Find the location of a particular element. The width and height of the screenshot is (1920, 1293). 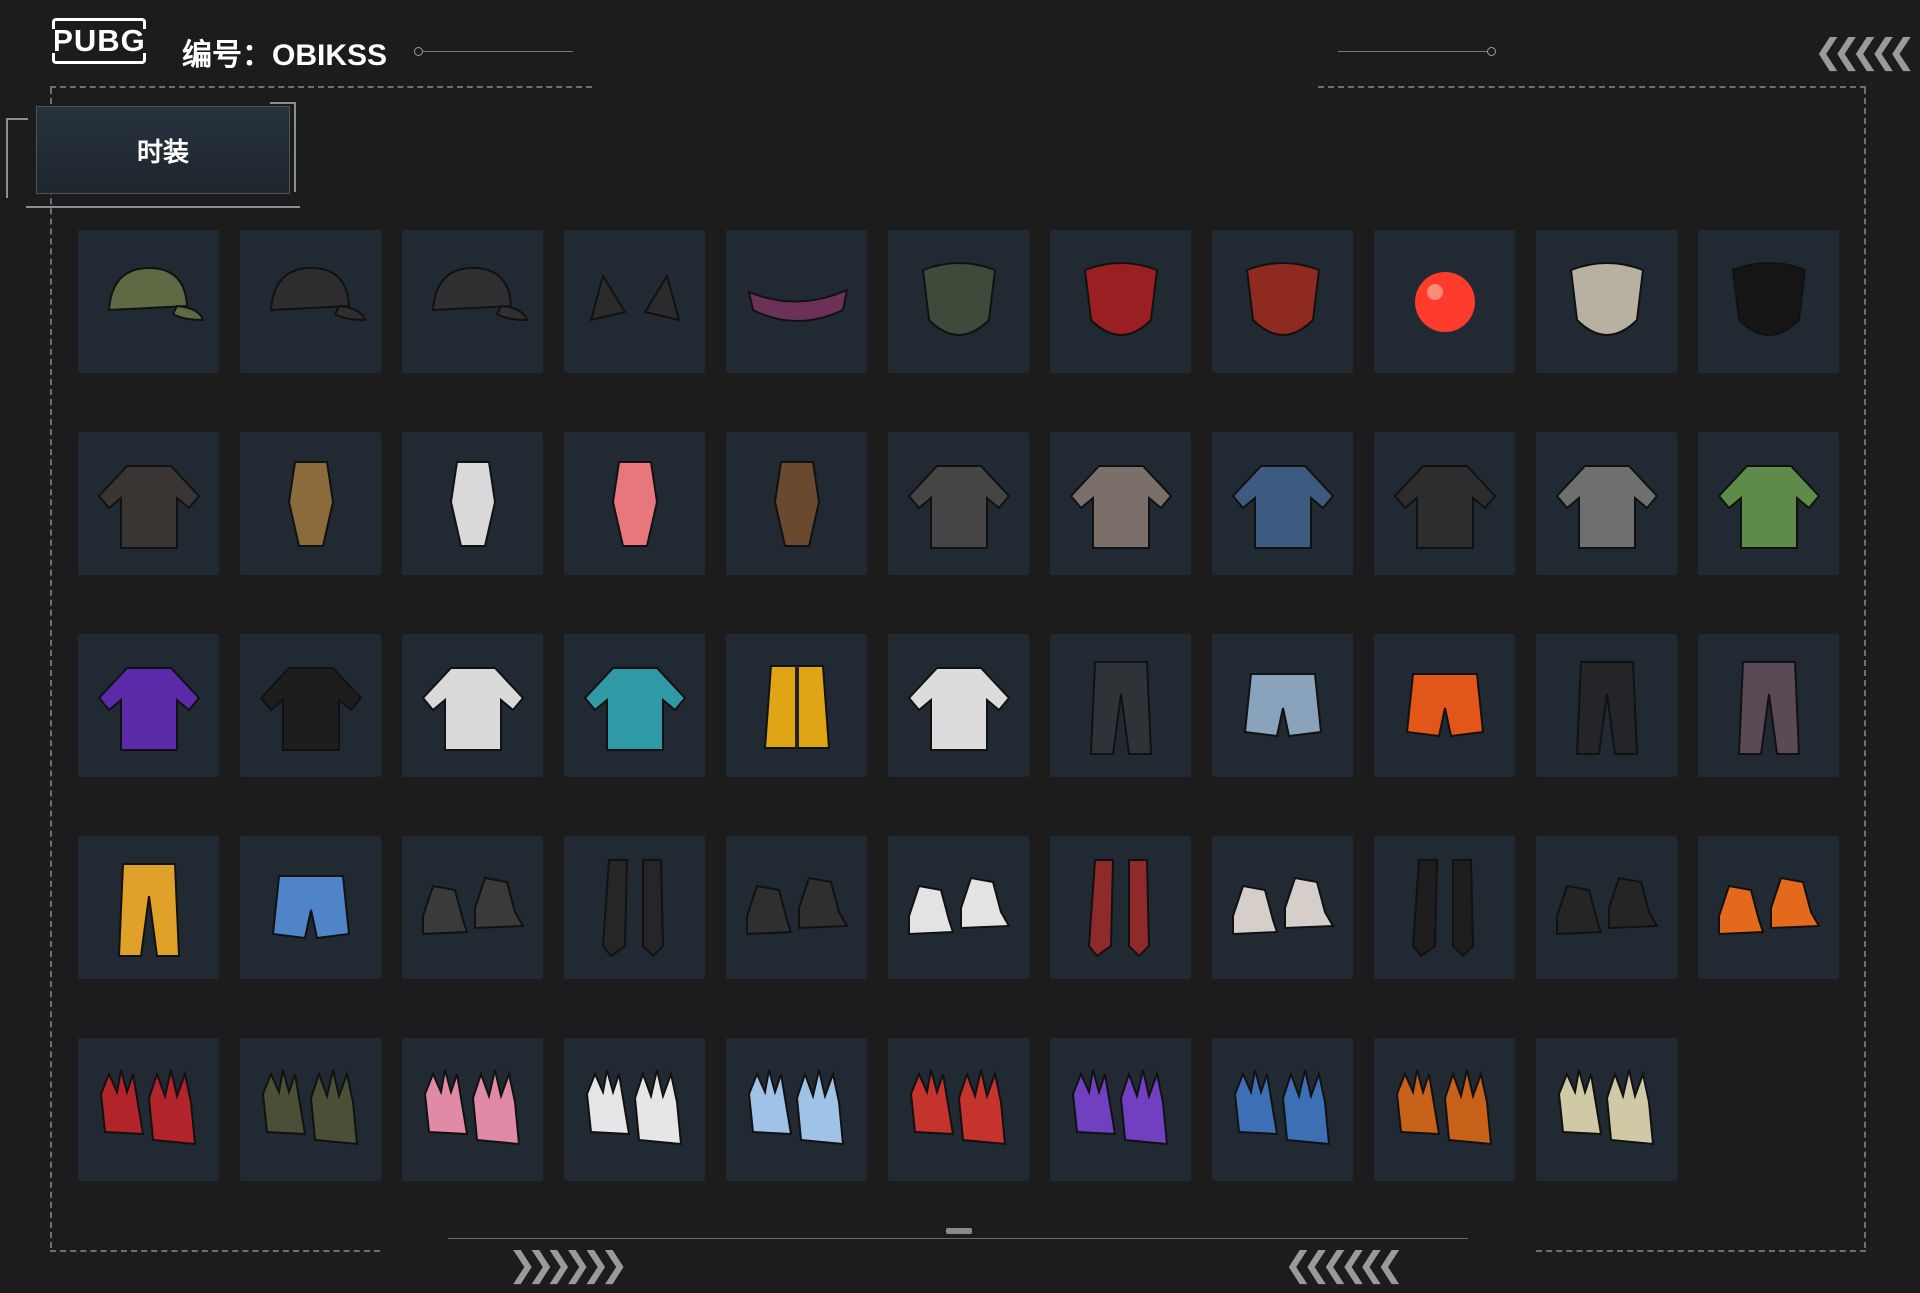

orange-grey-jacket-icon is located at coordinates (1607, 504).